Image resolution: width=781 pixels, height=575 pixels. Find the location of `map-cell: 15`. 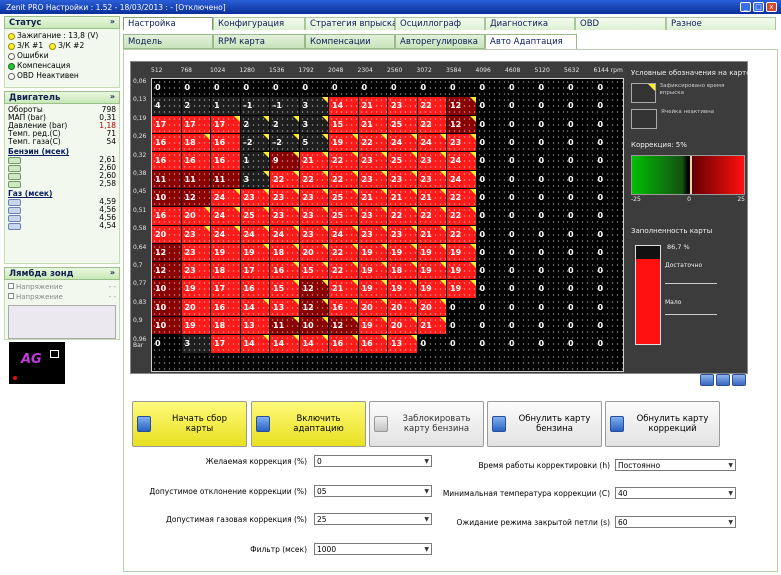

map-cell: 15 is located at coordinates (313, 271).